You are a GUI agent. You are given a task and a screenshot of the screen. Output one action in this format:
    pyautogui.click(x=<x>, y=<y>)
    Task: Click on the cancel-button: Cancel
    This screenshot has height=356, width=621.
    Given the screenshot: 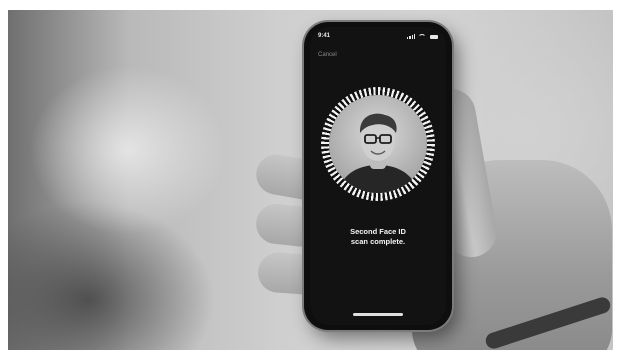 What is the action you would take?
    pyautogui.click(x=327, y=55)
    